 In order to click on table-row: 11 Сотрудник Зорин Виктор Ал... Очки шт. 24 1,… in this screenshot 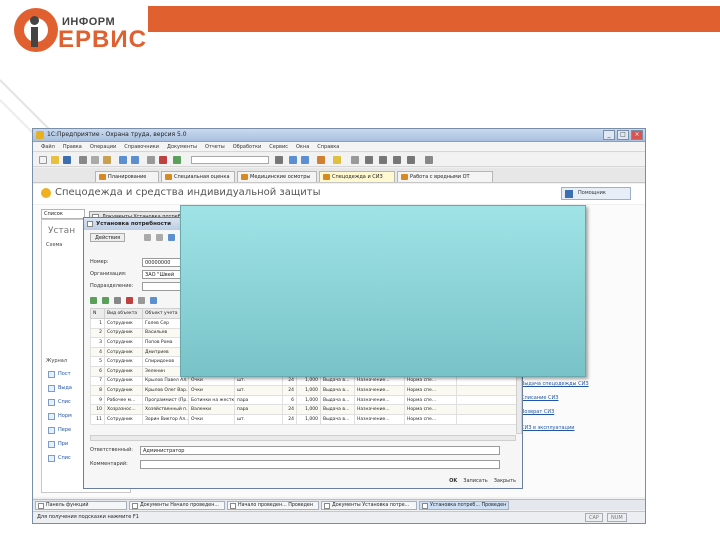, I will do `click(303, 419)`.